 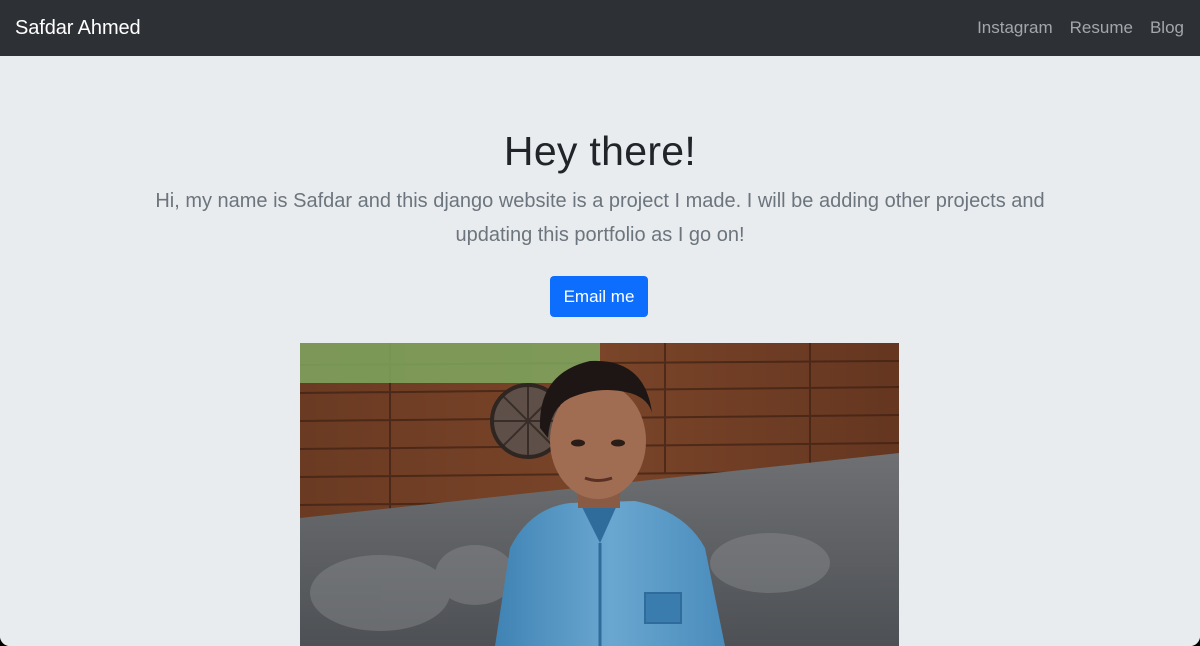 What do you see at coordinates (1101, 28) in the screenshot?
I see `nav-link-resume: Resume` at bounding box center [1101, 28].